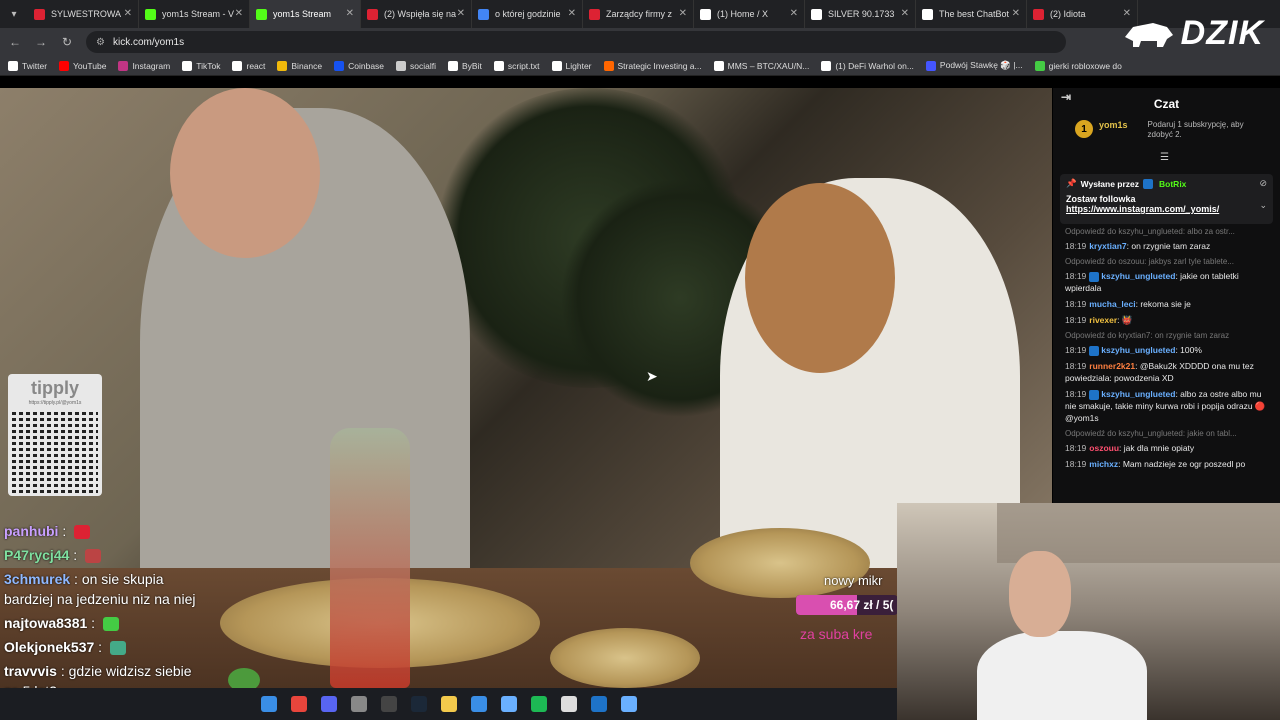  What do you see at coordinates (598, 704) in the screenshot?
I see `excel-like-icon` at bounding box center [598, 704].